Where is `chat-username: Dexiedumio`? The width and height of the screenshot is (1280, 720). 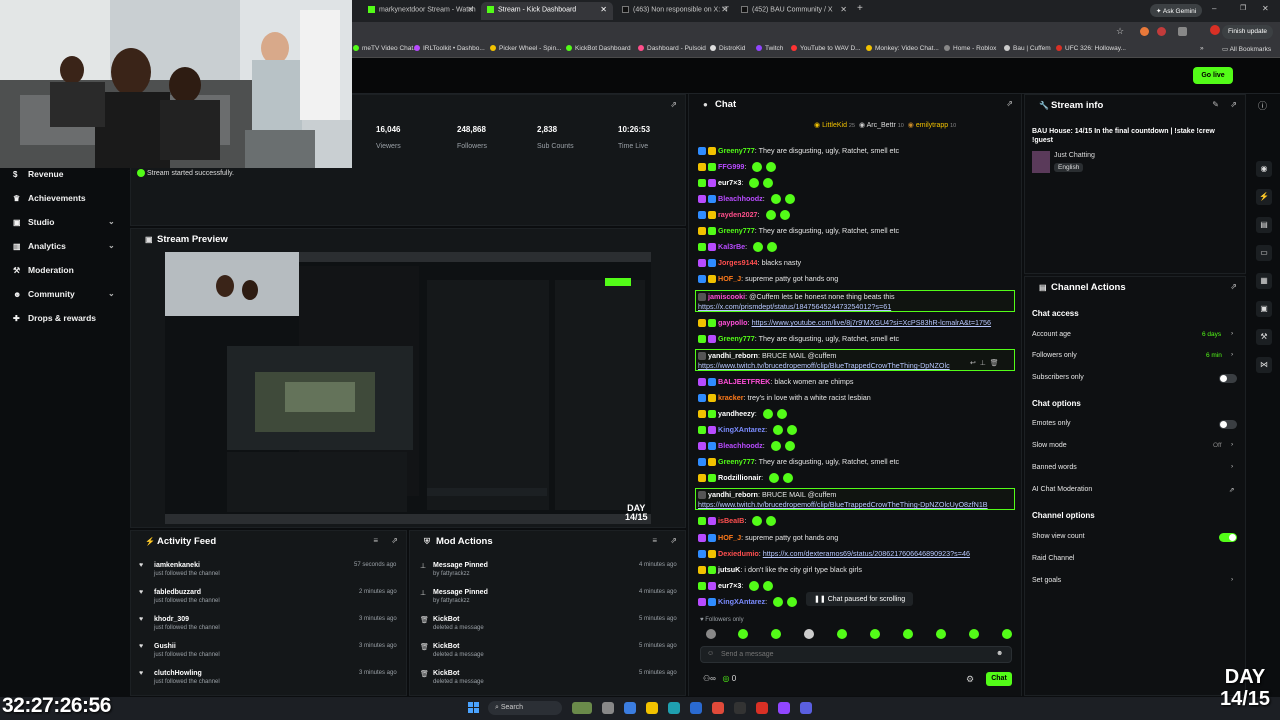 chat-username: Dexiedumio is located at coordinates (738, 553).